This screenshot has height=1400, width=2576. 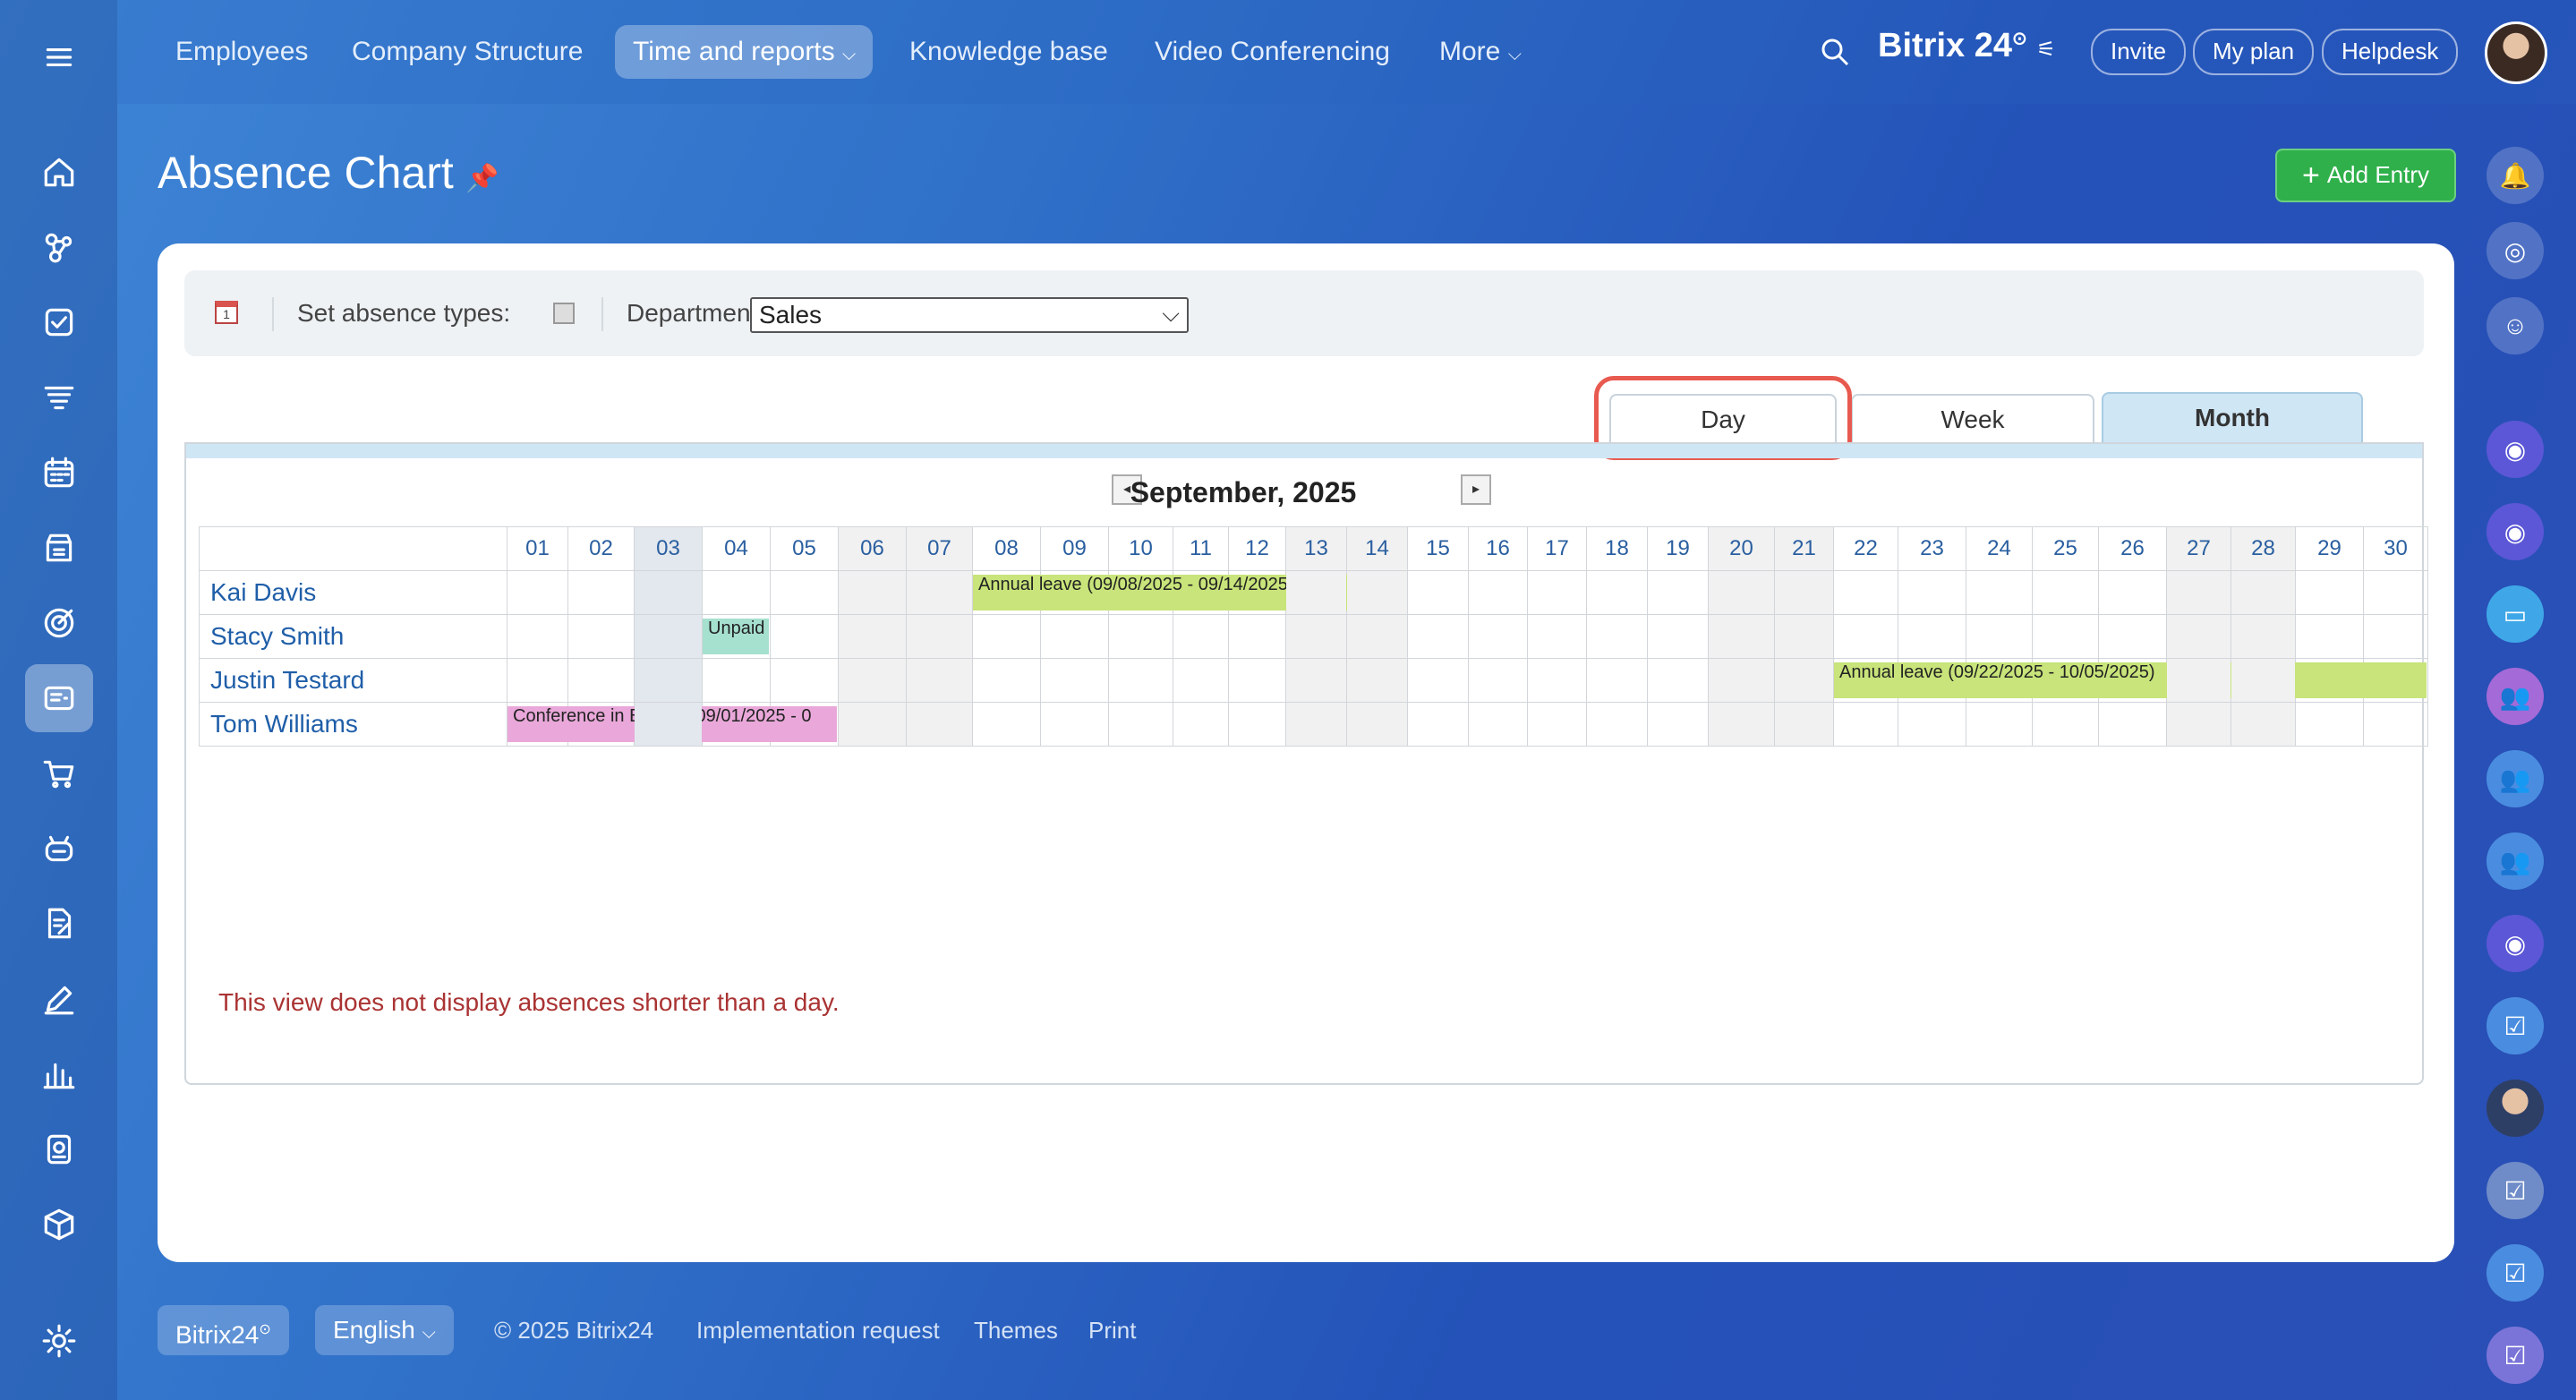 I want to click on collaboration-icon, so click(x=59, y=247).